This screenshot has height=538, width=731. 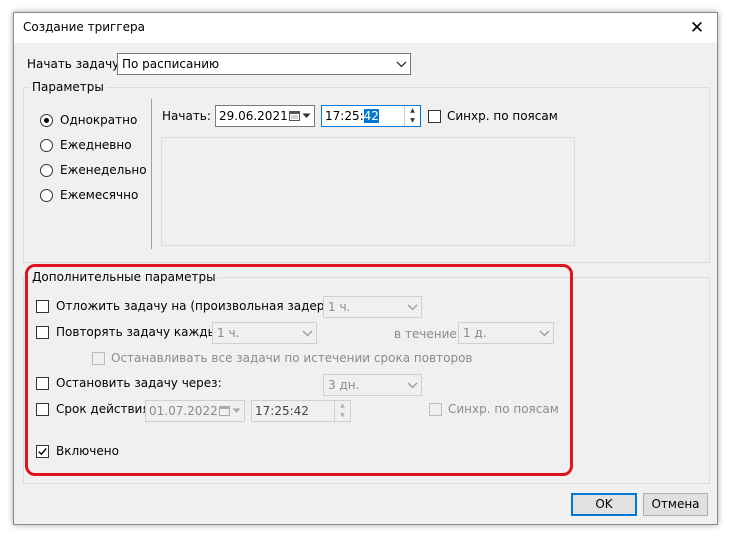 What do you see at coordinates (502, 116) in the screenshot?
I see `sync-timezones-label: Синхр. по поясам` at bounding box center [502, 116].